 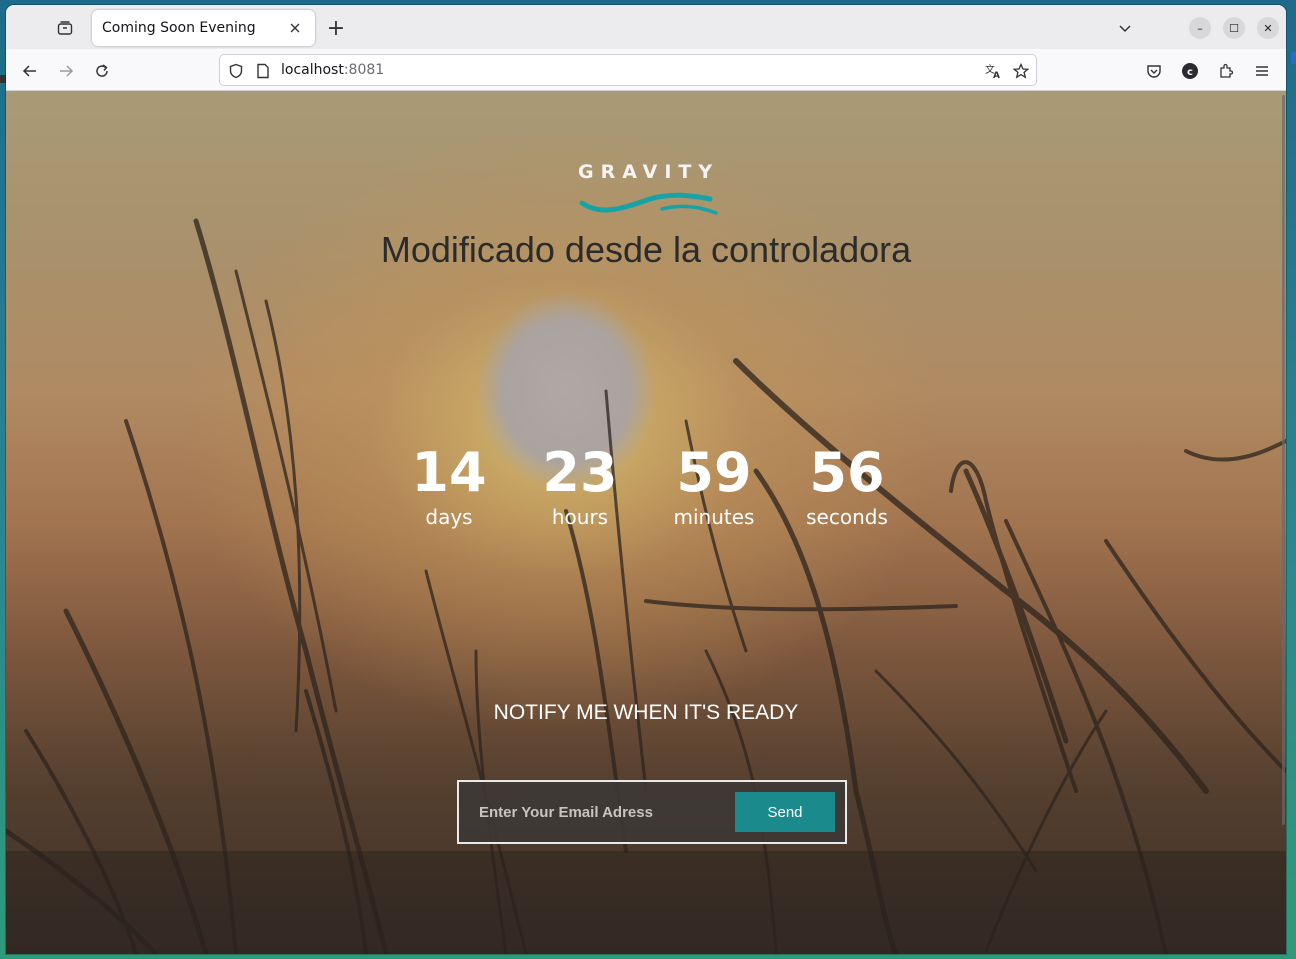 I want to click on countdown-days-value: 14, so click(x=449, y=472).